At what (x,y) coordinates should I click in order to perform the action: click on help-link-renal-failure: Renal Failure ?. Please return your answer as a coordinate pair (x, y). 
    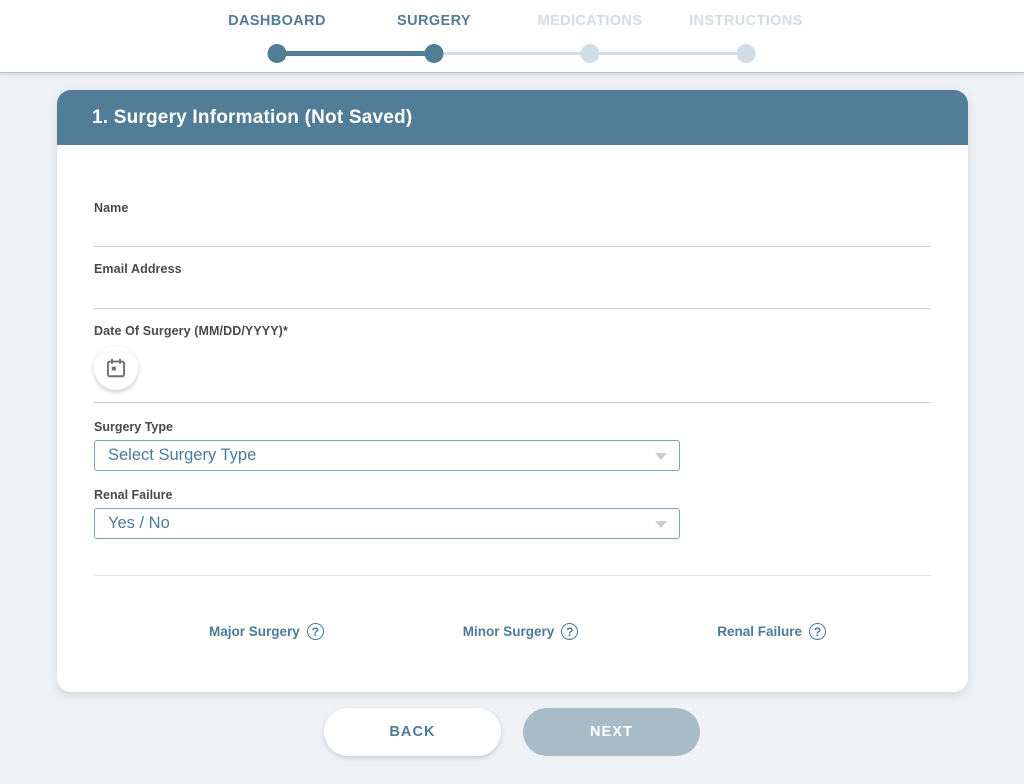
    Looking at the image, I should click on (771, 631).